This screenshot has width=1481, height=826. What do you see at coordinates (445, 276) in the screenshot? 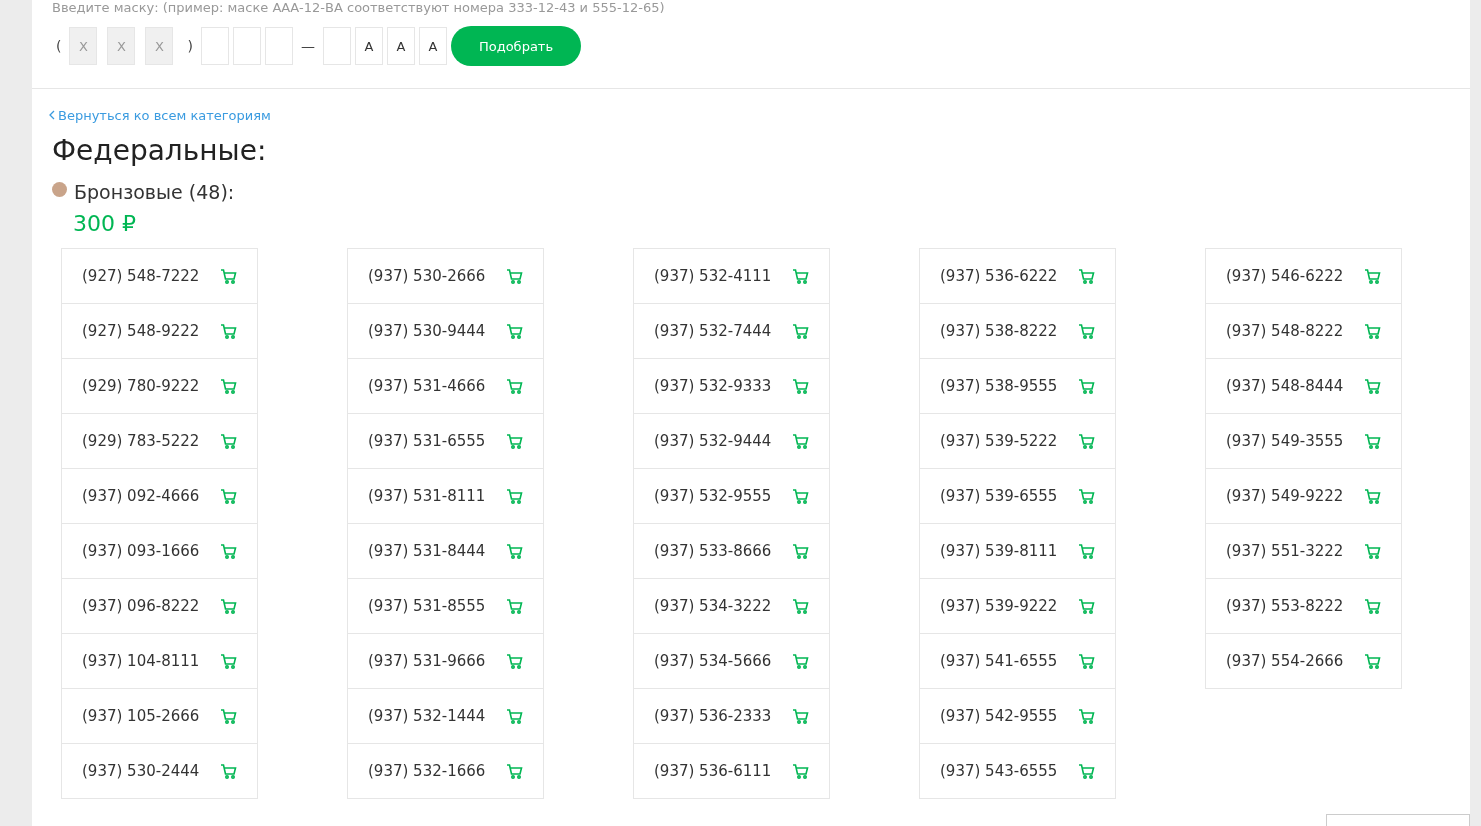
I see `number-card: (937) 530-2666` at bounding box center [445, 276].